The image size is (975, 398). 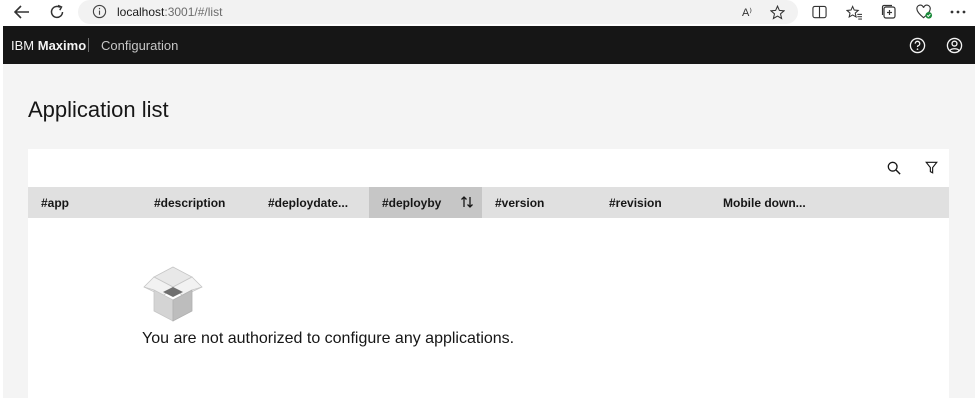 I want to click on favorite-star-icon, so click(x=777, y=12).